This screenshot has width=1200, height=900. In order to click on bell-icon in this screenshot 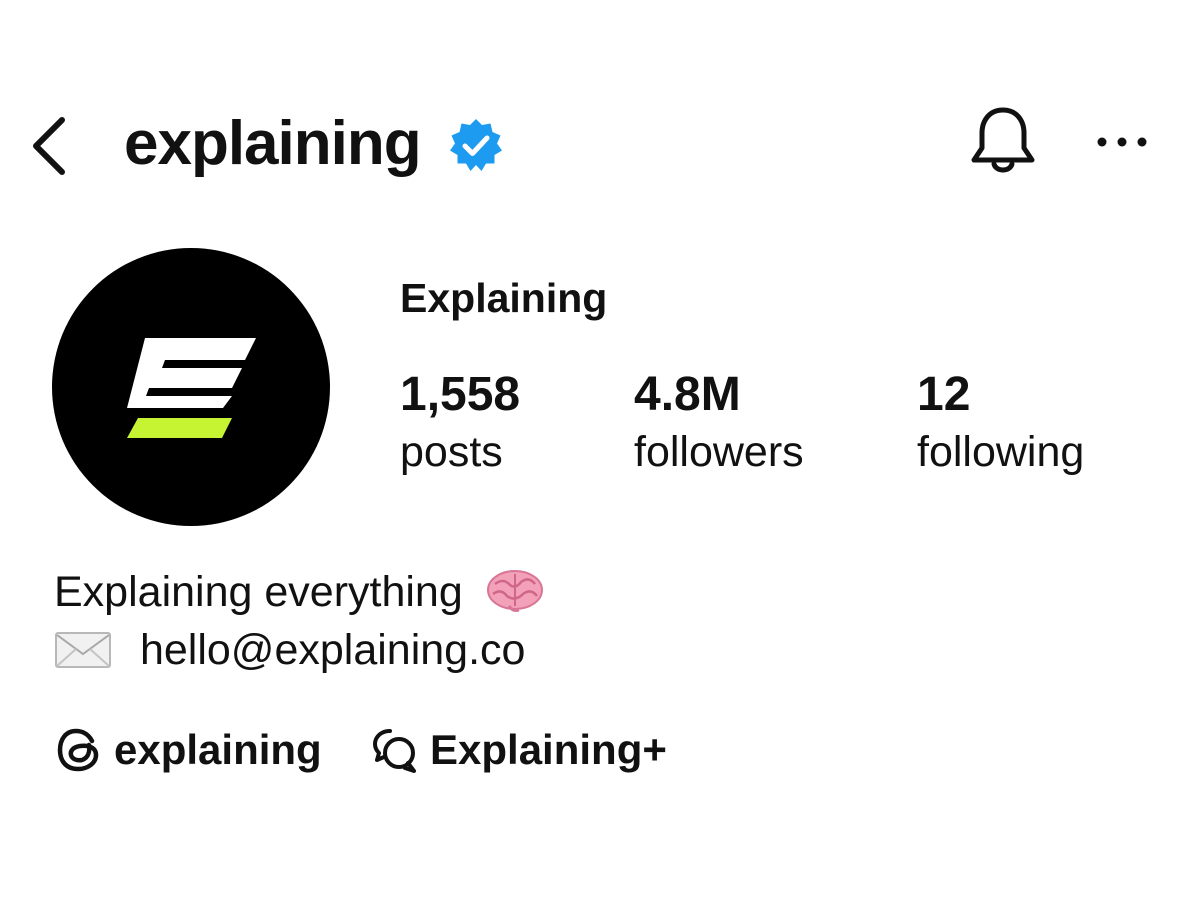, I will do `click(1003, 140)`.